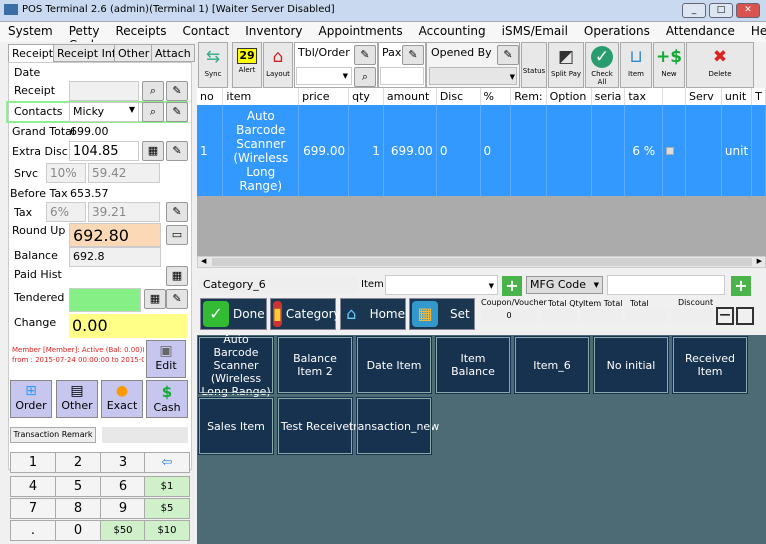 The height and width of the screenshot is (544, 766). Describe the element at coordinates (53, 435) in the screenshot. I see `transaction-remark-button: Transaction Remark` at that location.